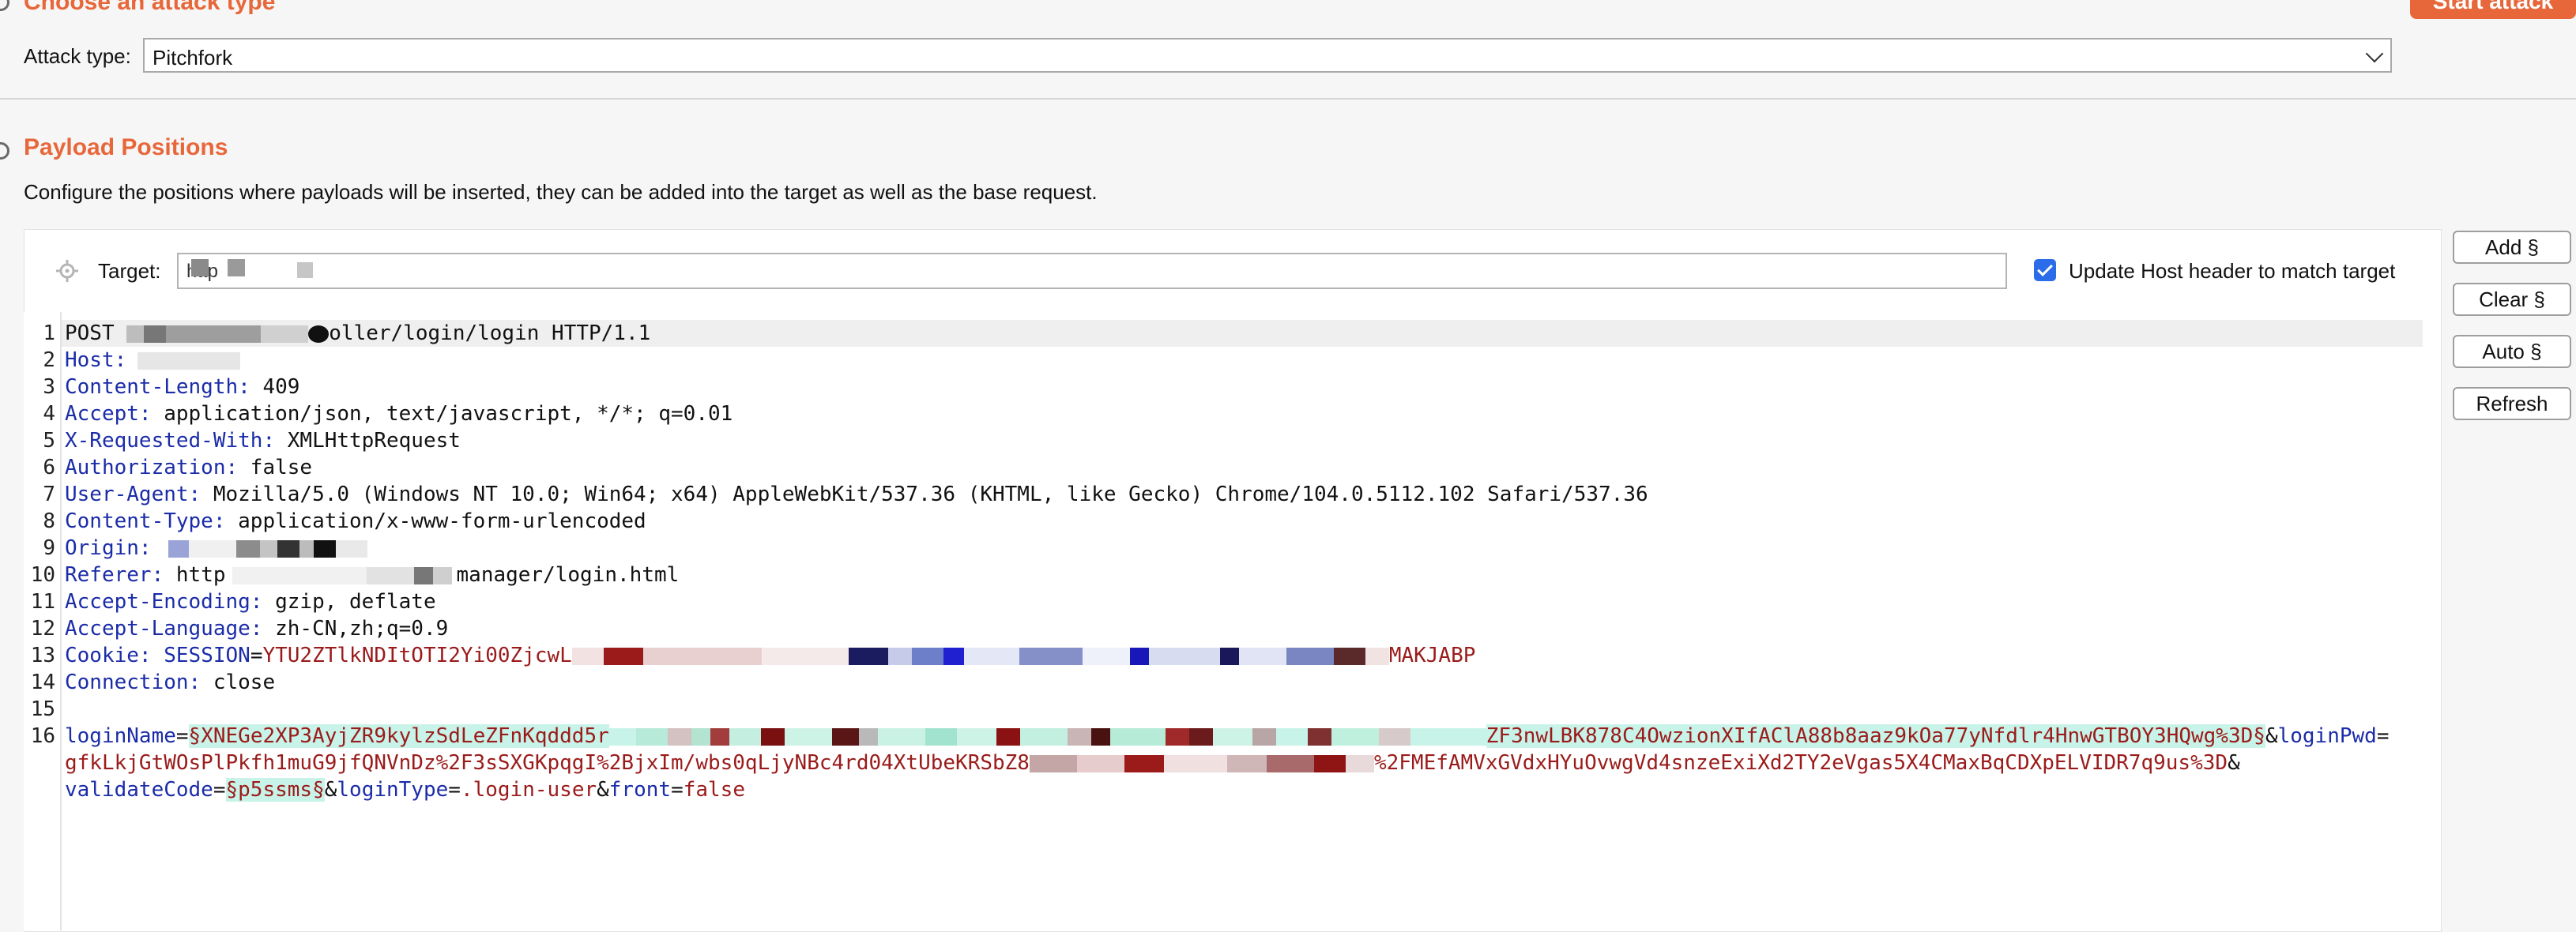 This screenshot has height=932, width=2576. I want to click on attack-type-select: Pitchfork, so click(1267, 55).